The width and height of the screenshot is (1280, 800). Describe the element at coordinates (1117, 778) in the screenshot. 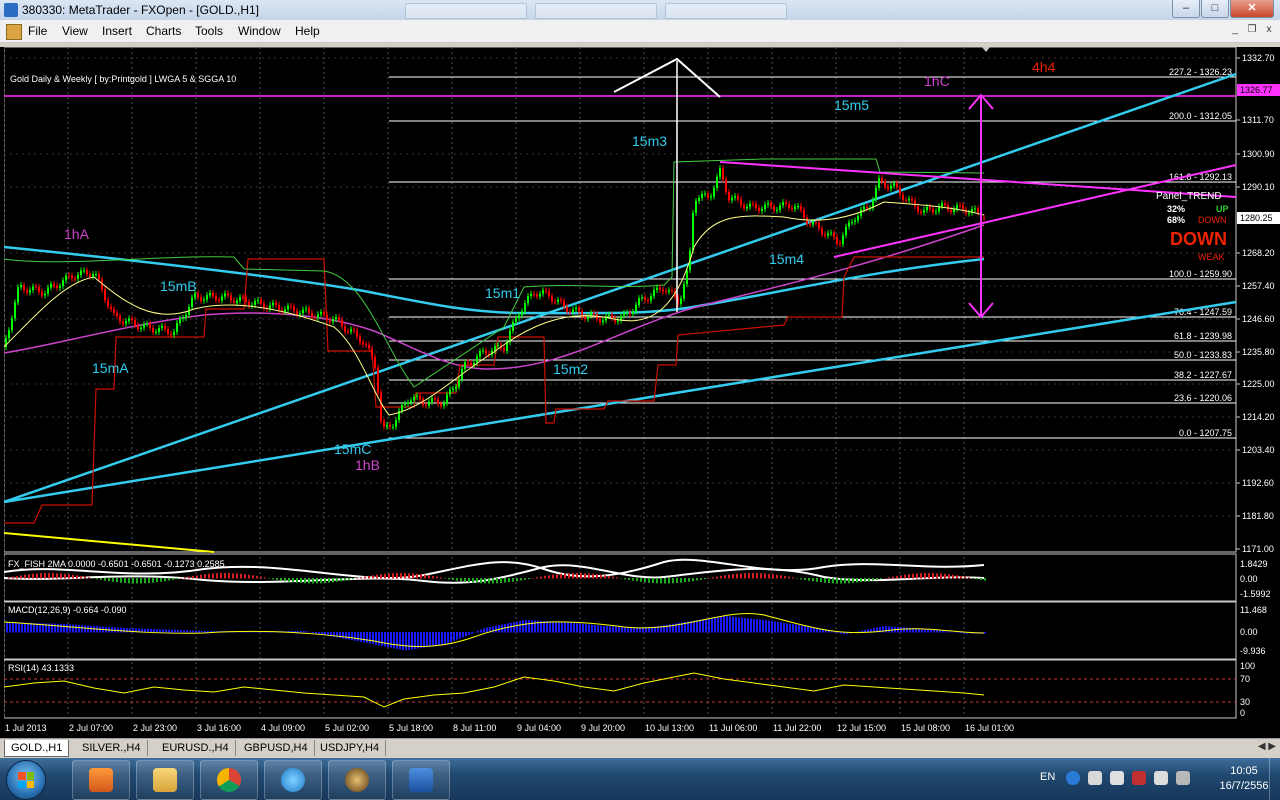

I see `flag-icon` at that location.